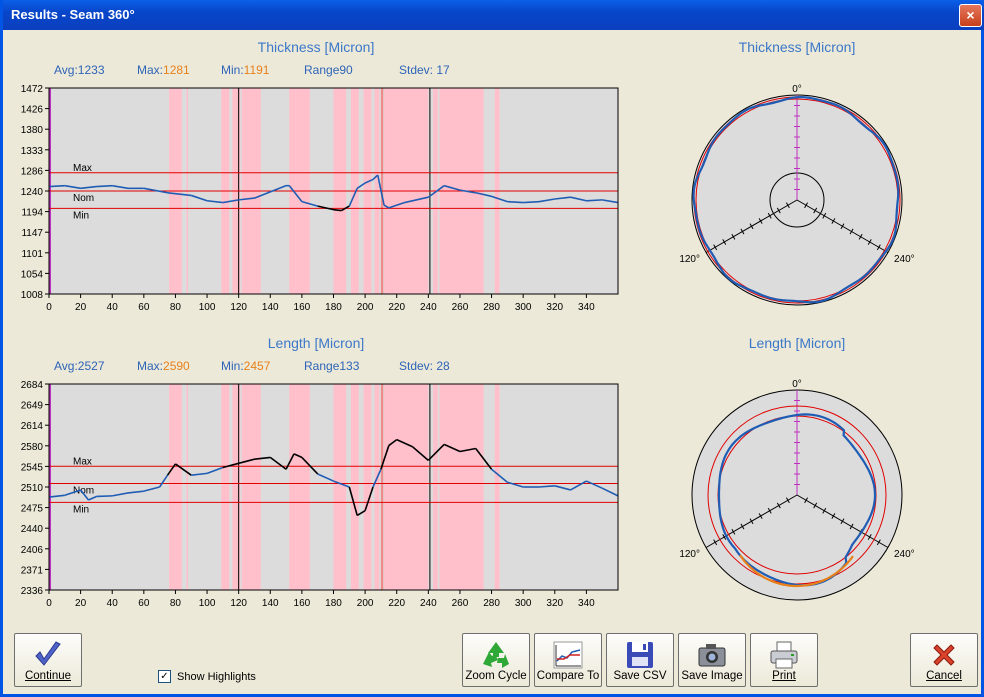  Describe the element at coordinates (176, 603) in the screenshot. I see `x-tick-label: 80` at that location.